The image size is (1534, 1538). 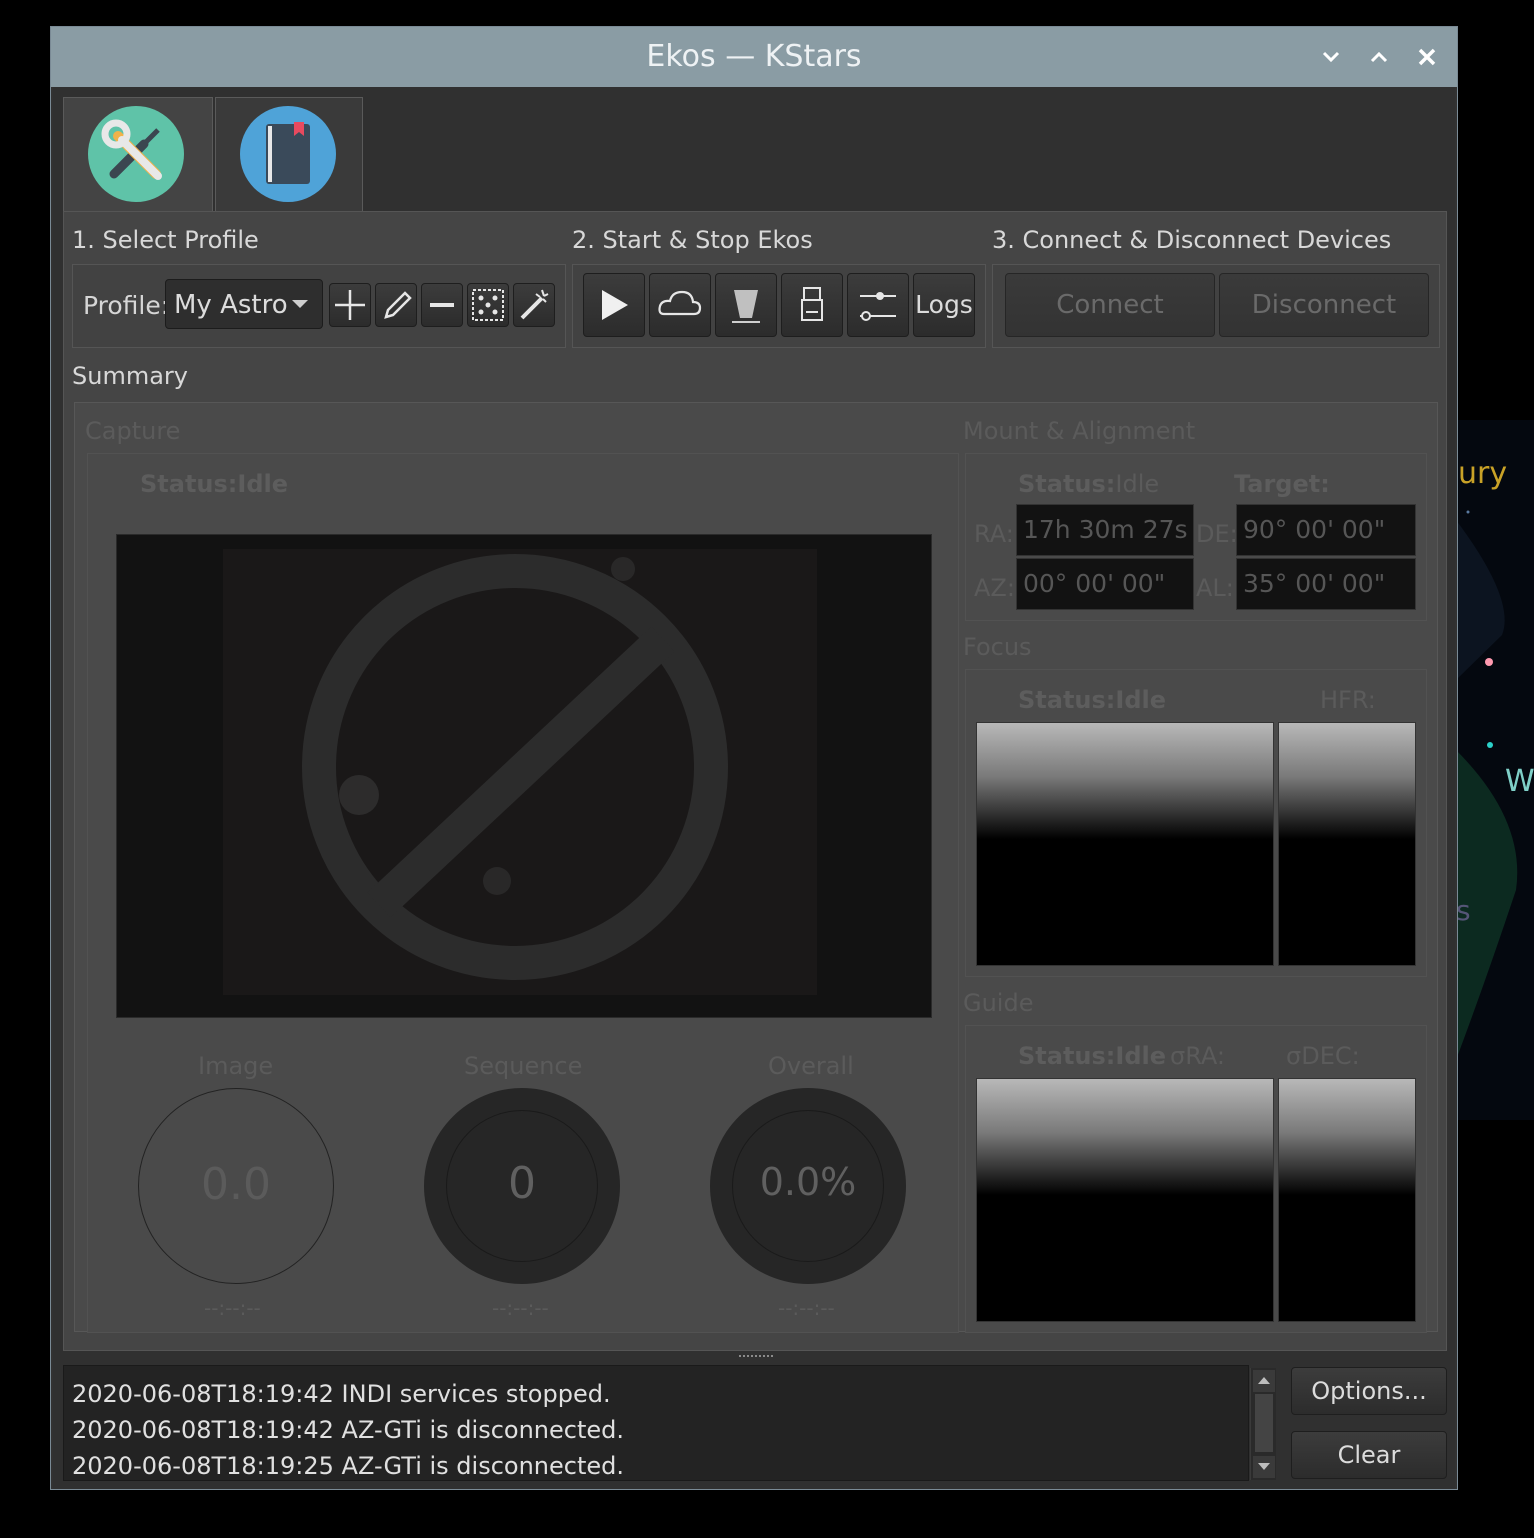 I want to click on add-profile-button, so click(x=350, y=305).